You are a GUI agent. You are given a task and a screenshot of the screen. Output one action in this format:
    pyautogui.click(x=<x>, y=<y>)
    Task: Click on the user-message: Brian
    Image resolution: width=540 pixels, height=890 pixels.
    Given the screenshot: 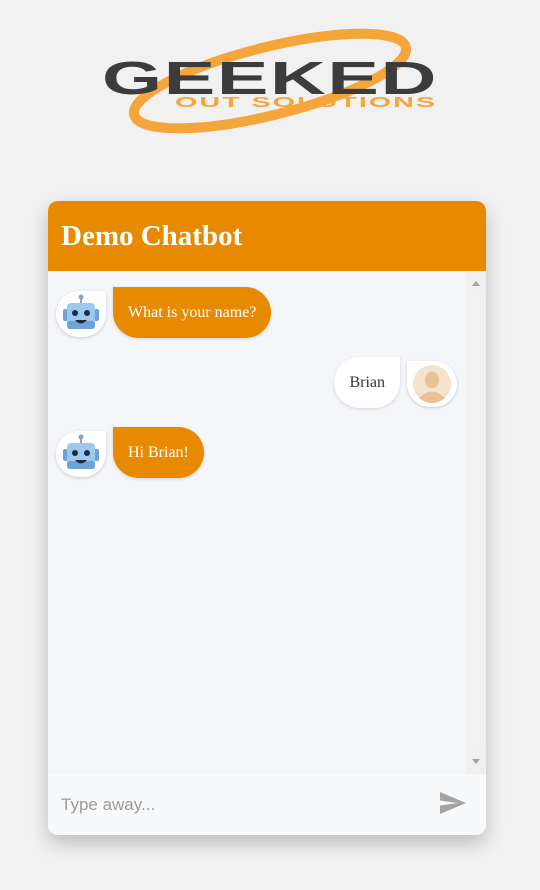 What is the action you would take?
    pyautogui.click(x=367, y=382)
    